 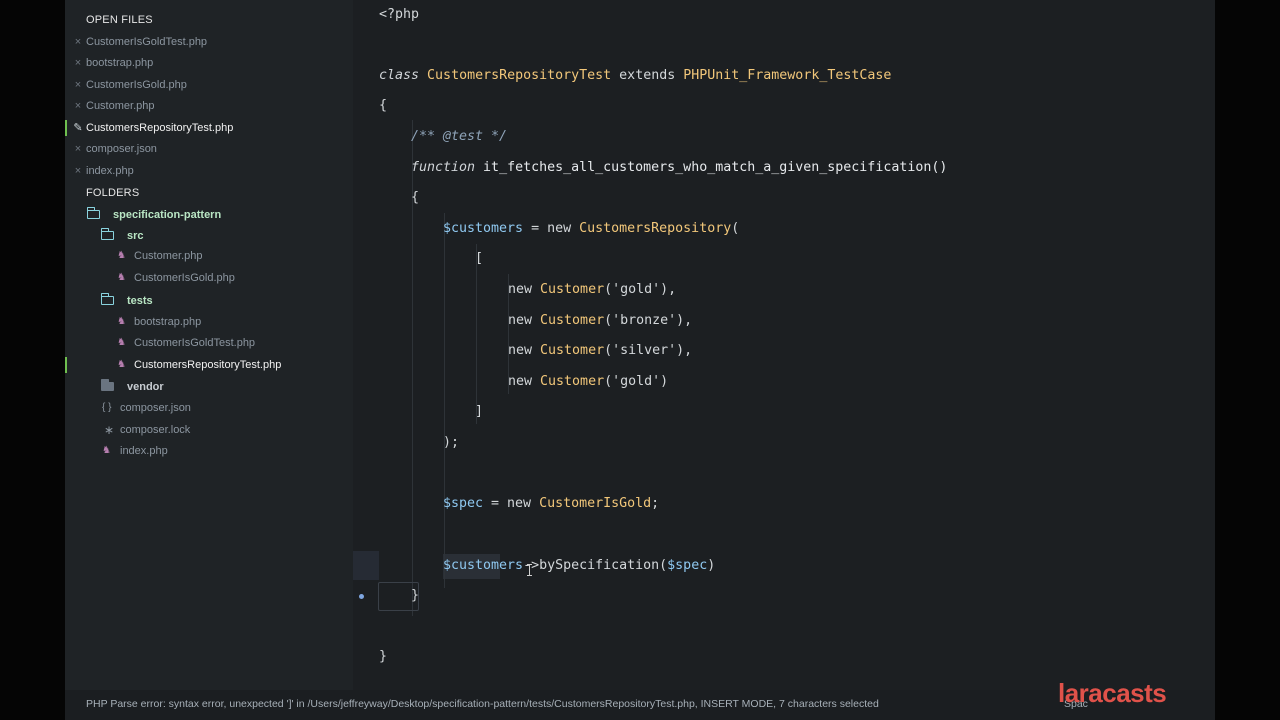 I want to click on class-name: CustomersRepositoryTest, so click(x=519, y=75).